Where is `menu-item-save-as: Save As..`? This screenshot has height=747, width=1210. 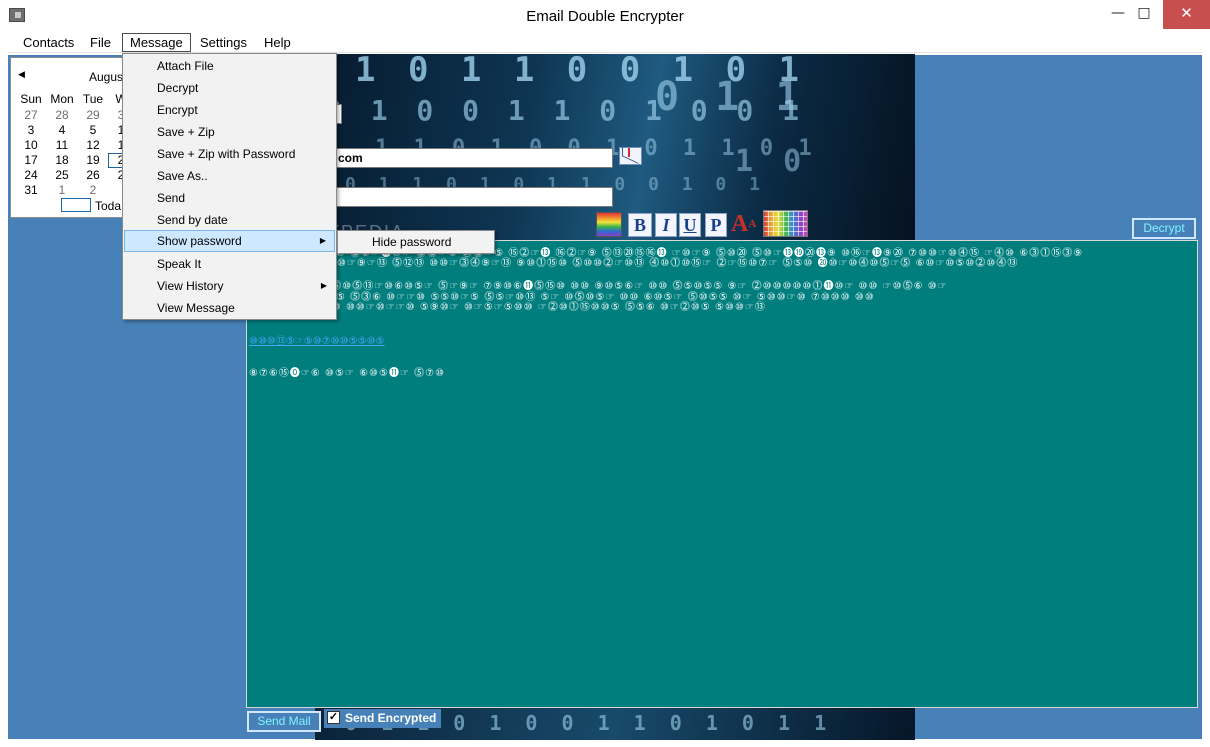 menu-item-save-as: Save As.. is located at coordinates (229, 176).